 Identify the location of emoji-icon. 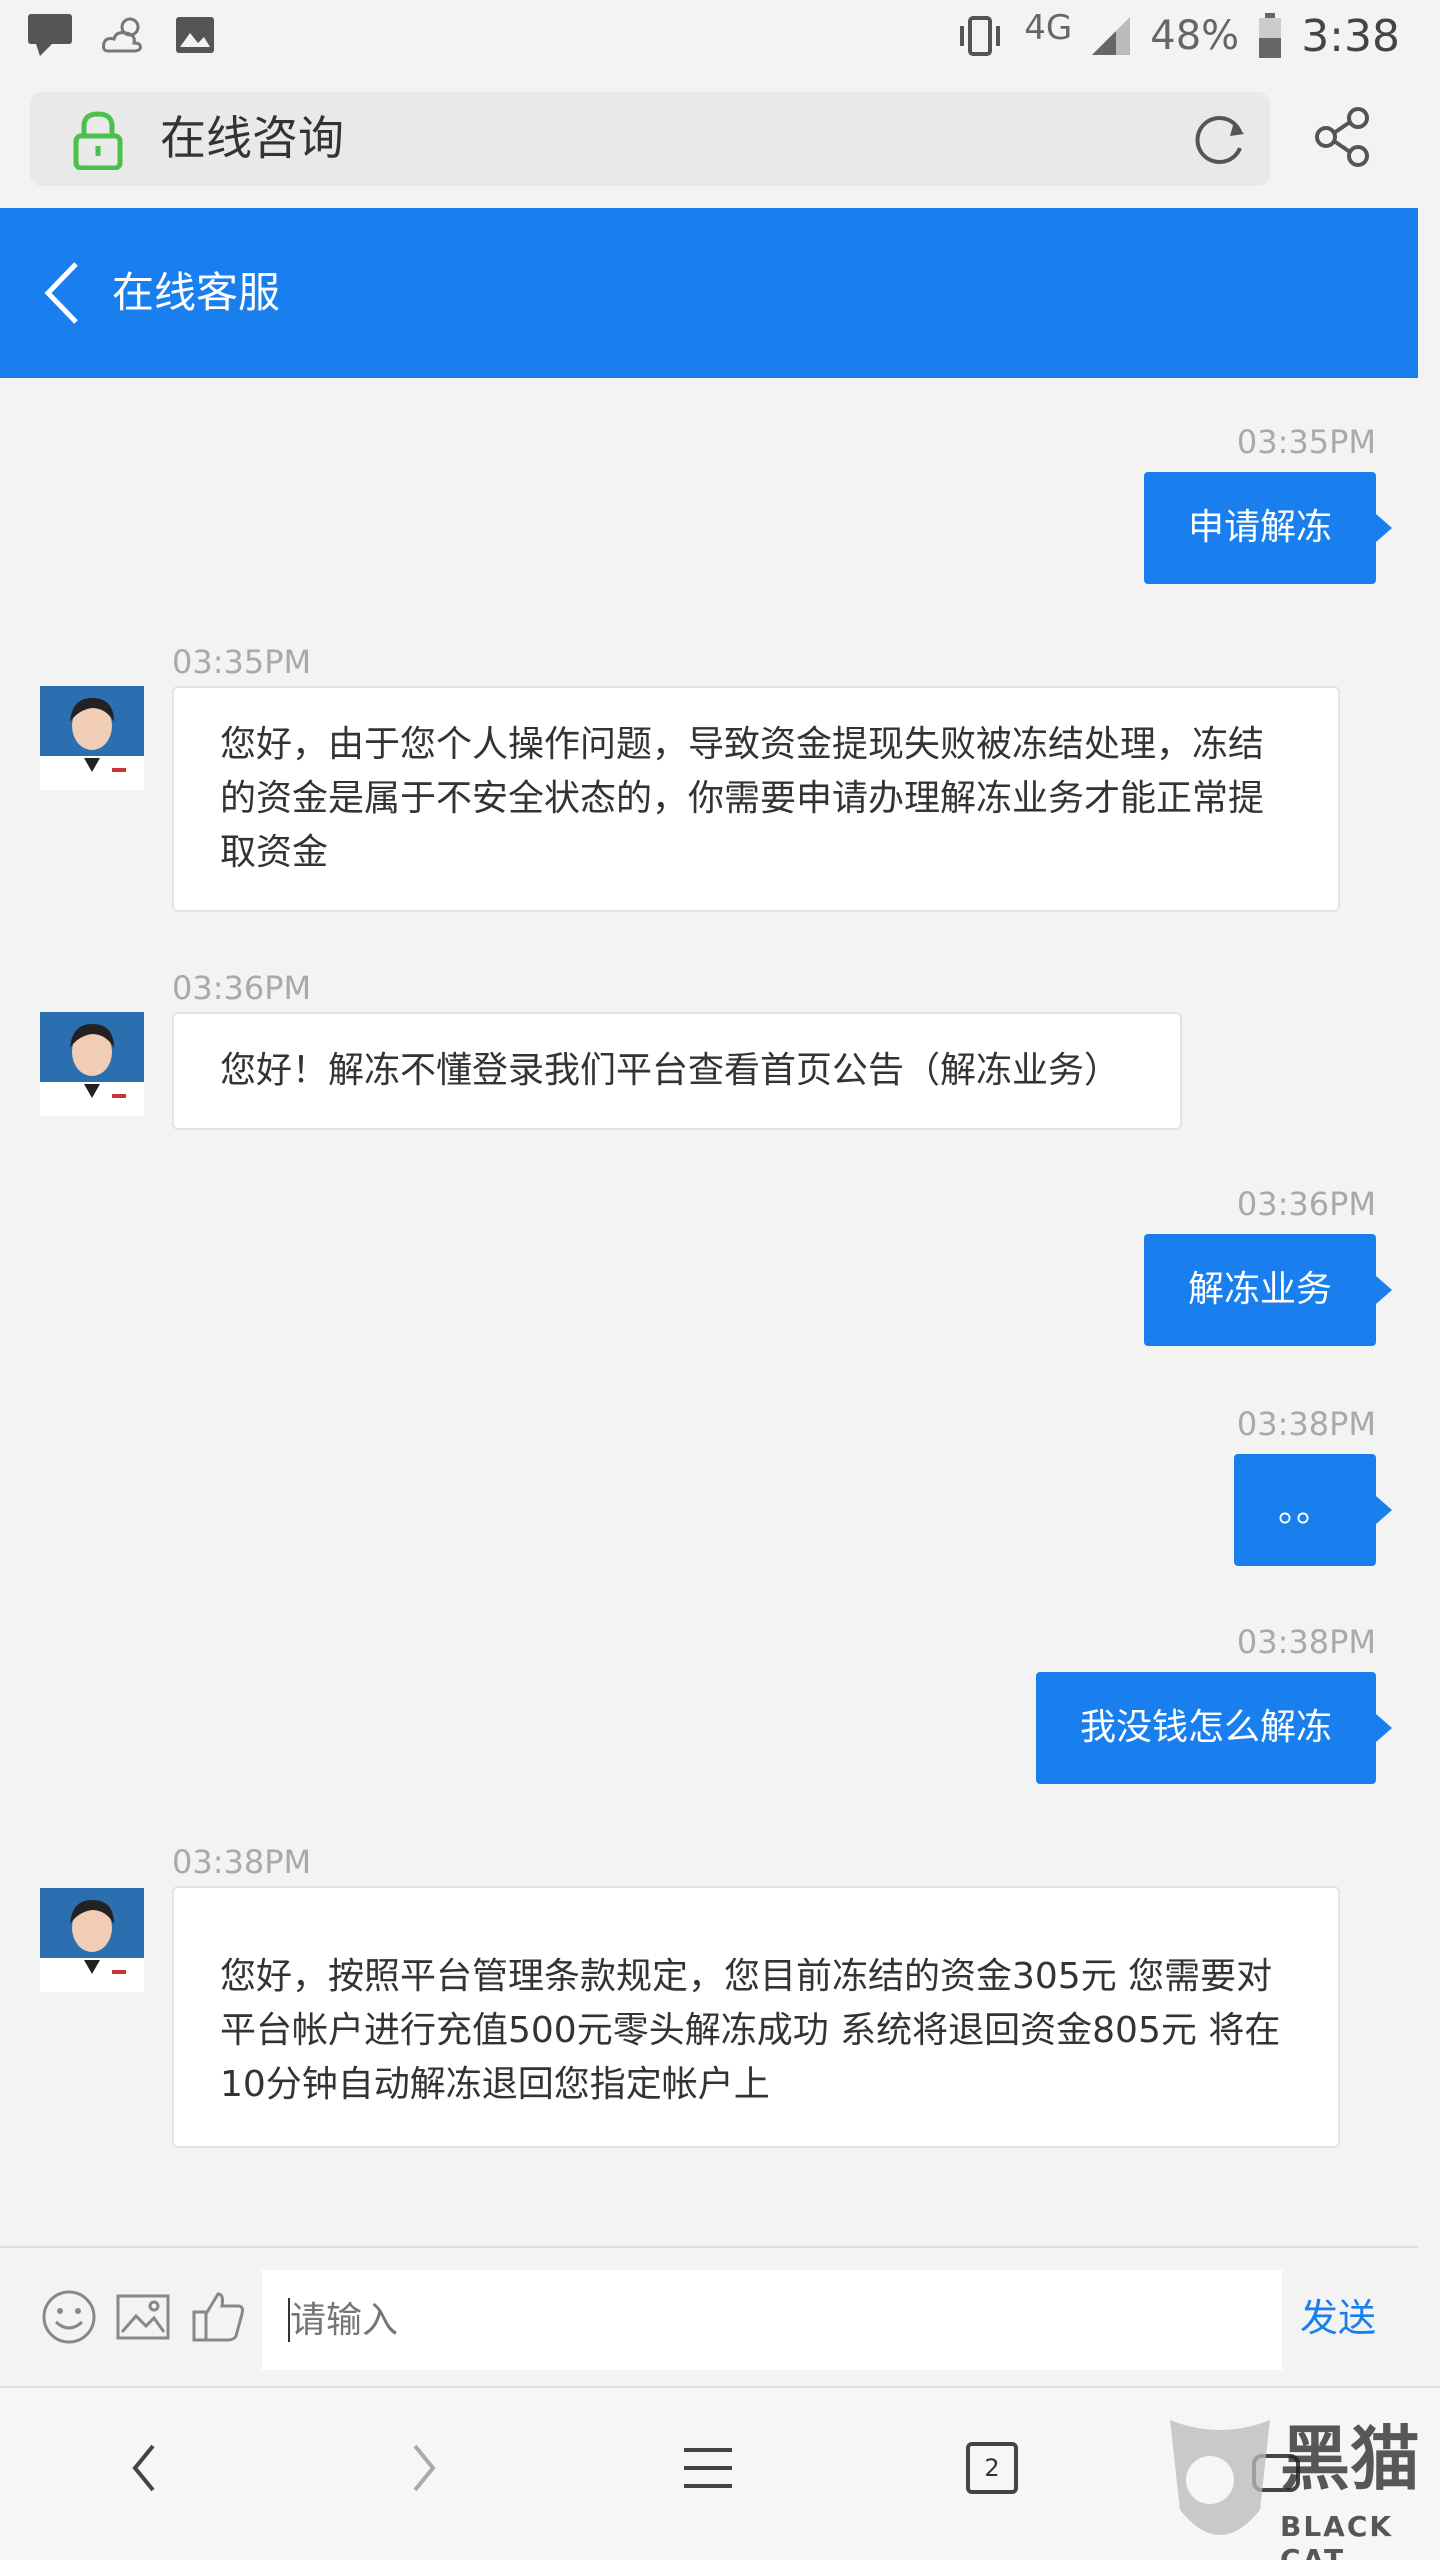
(69, 2317).